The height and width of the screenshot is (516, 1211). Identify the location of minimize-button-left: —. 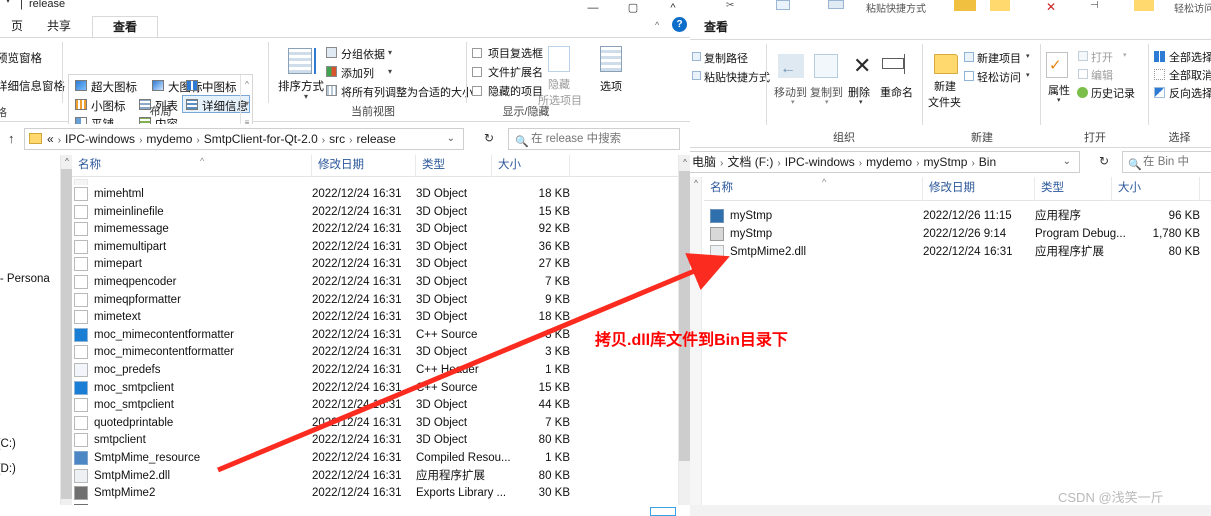
(593, 8).